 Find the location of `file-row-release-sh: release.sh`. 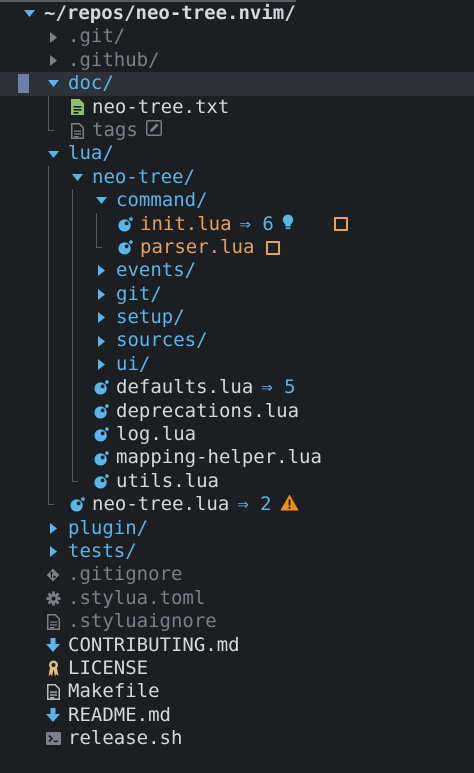

file-row-release-sh: release.sh is located at coordinates (237, 738).